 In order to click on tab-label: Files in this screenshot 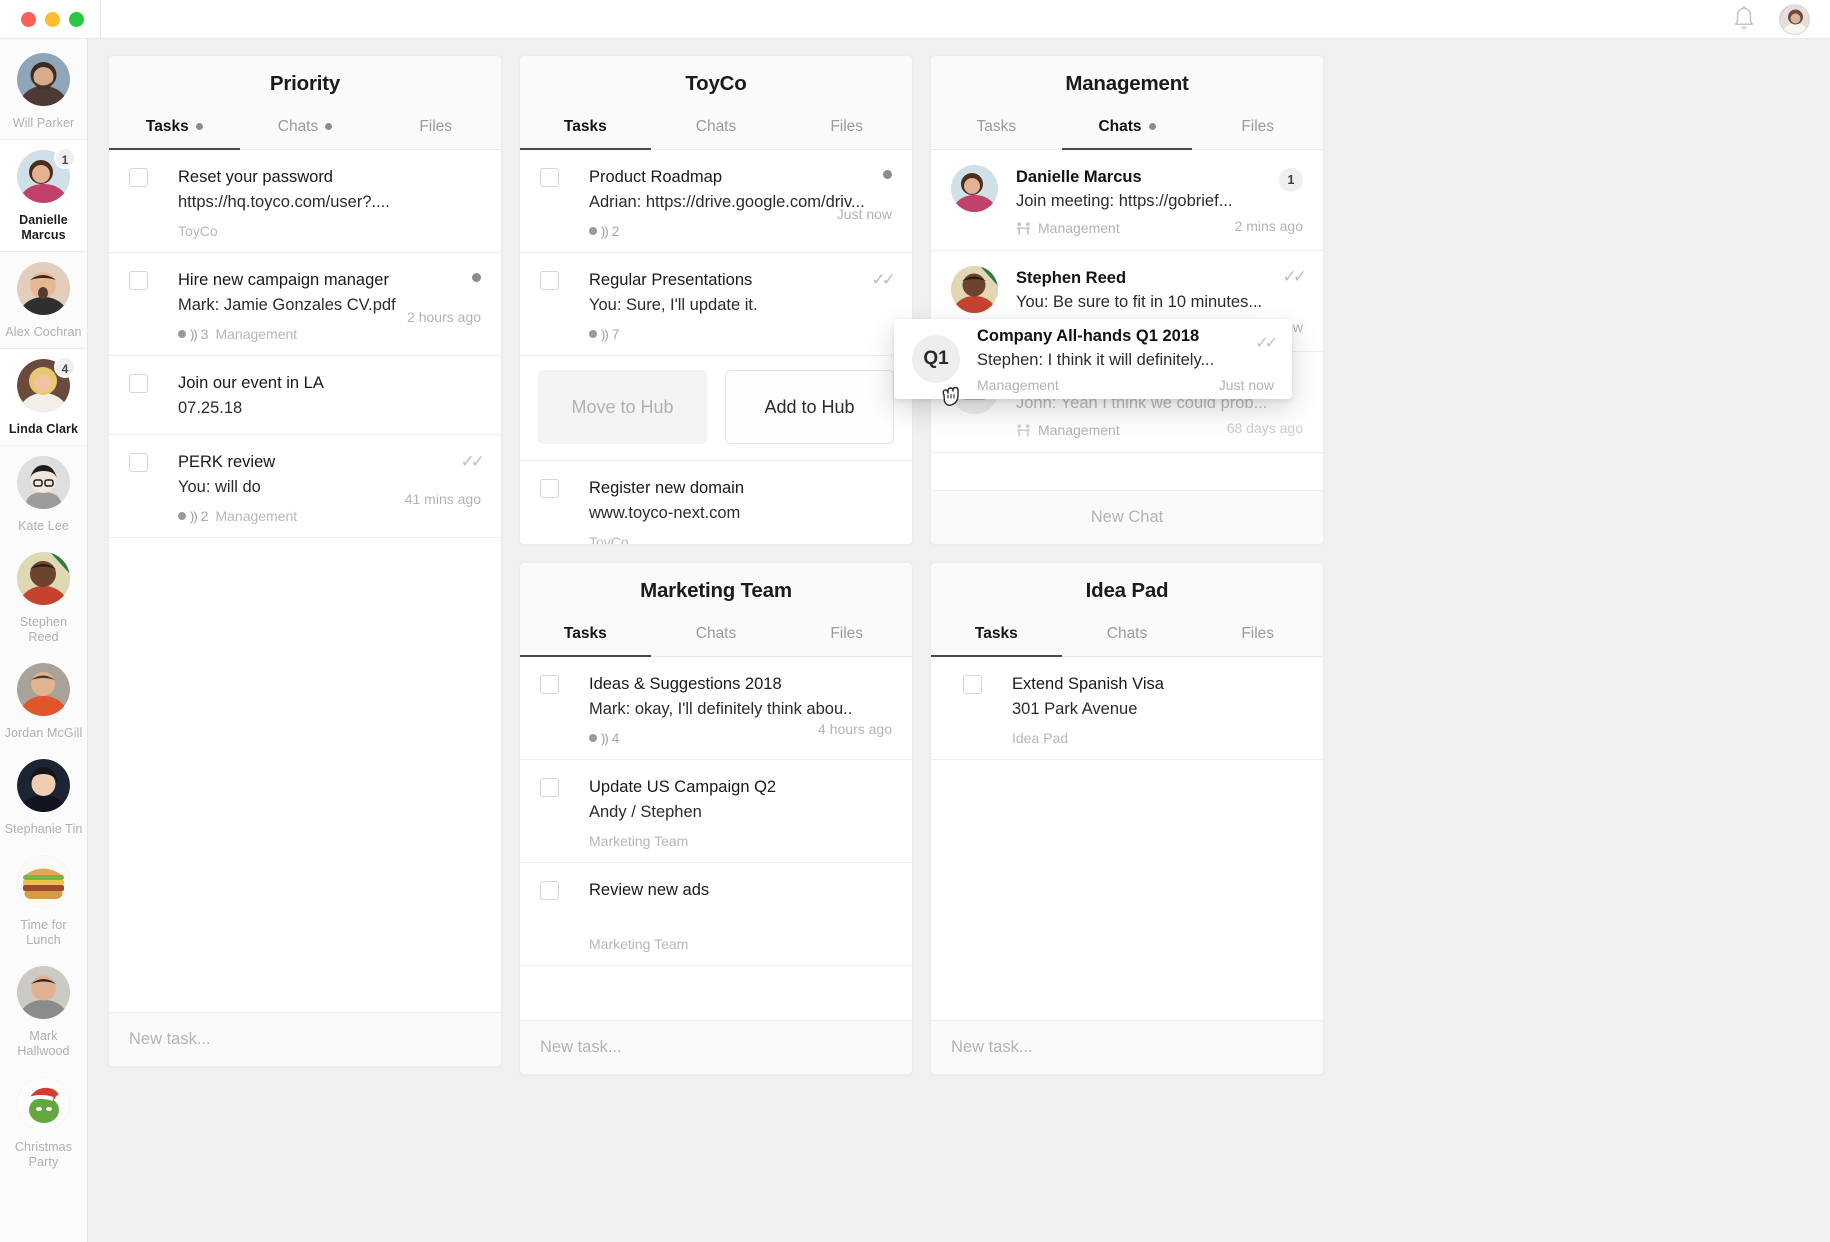, I will do `click(436, 126)`.